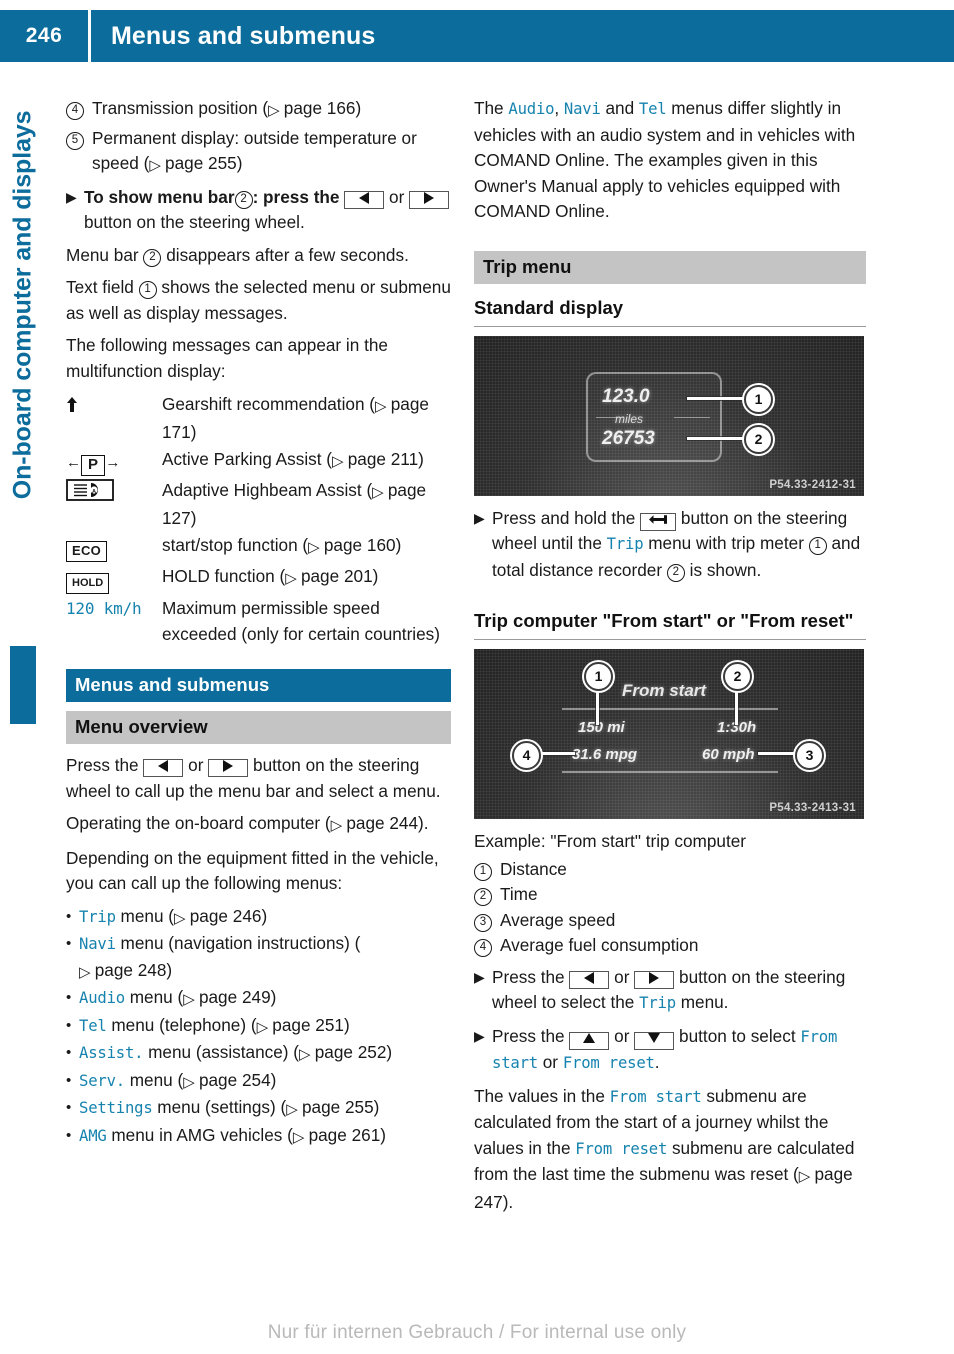  Describe the element at coordinates (654, 1040) in the screenshot. I see `button-down-icon` at that location.